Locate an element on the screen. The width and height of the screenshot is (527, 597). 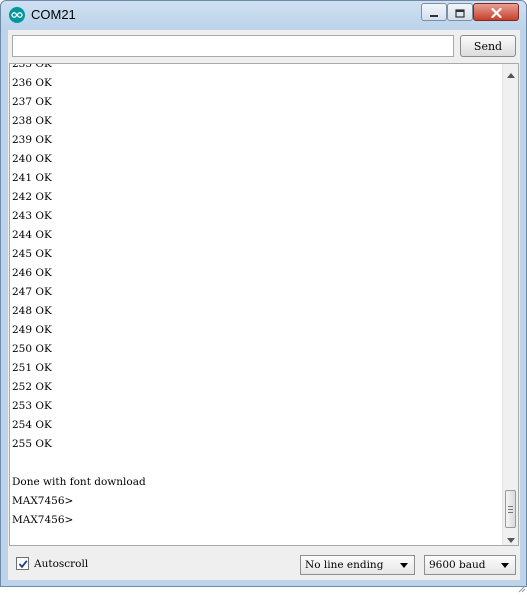
close-icon is located at coordinates (496, 12).